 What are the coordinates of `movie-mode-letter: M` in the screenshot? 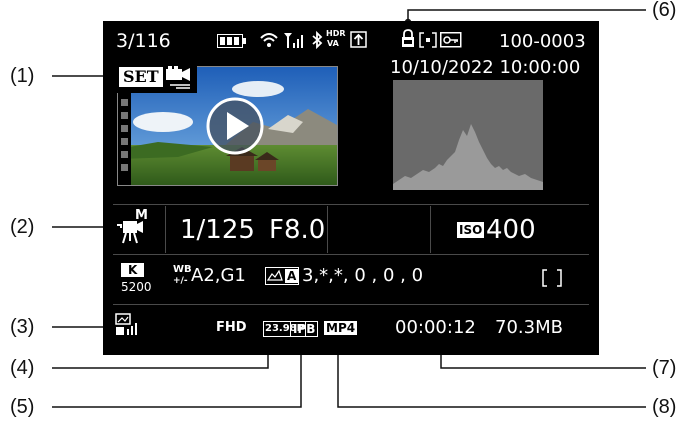 It's located at (141, 215).